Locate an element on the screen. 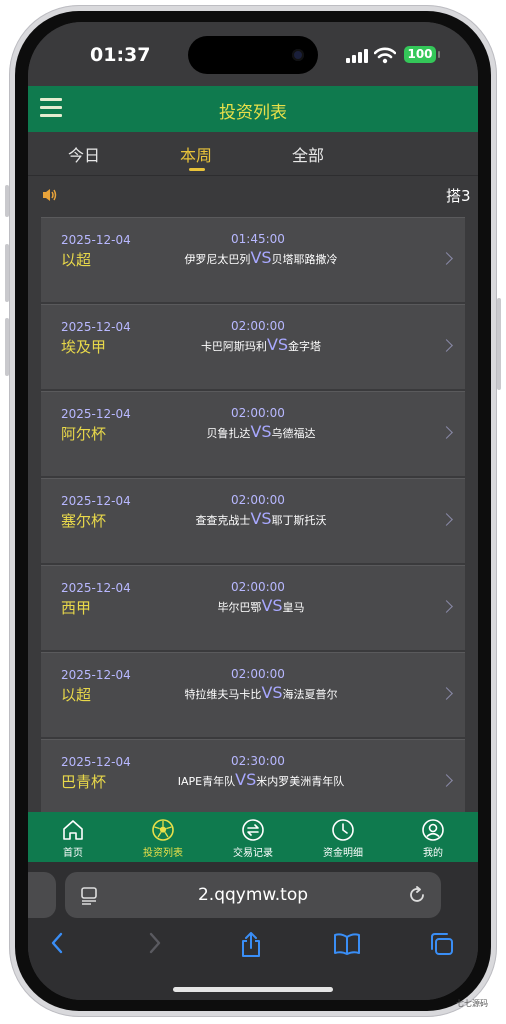 This screenshot has width=506, height=1024. home-indicator is located at coordinates (253, 989).